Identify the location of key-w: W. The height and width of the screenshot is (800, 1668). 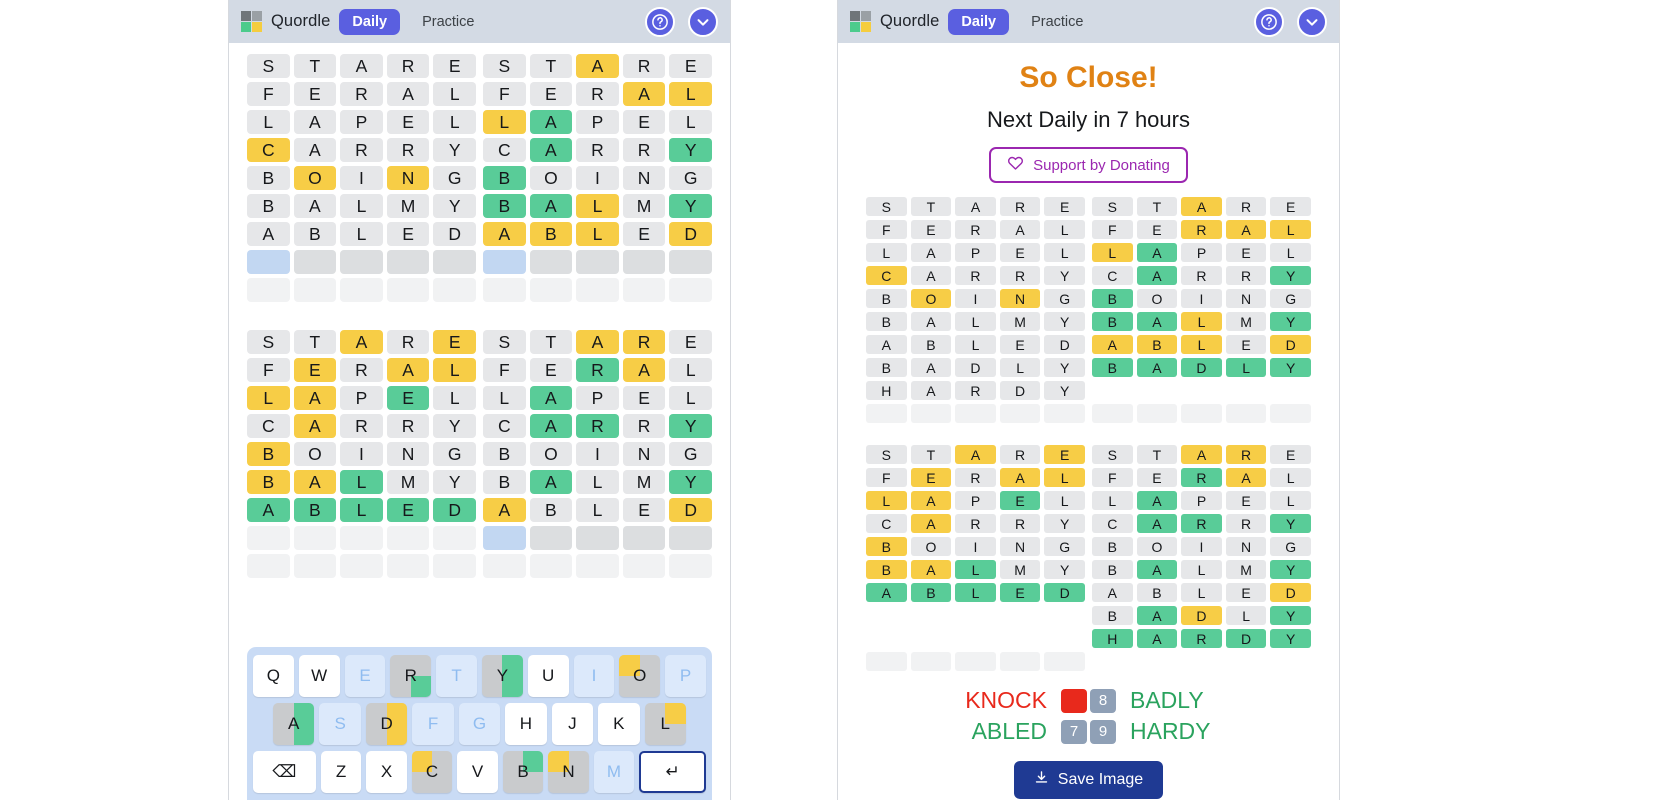
(319, 676).